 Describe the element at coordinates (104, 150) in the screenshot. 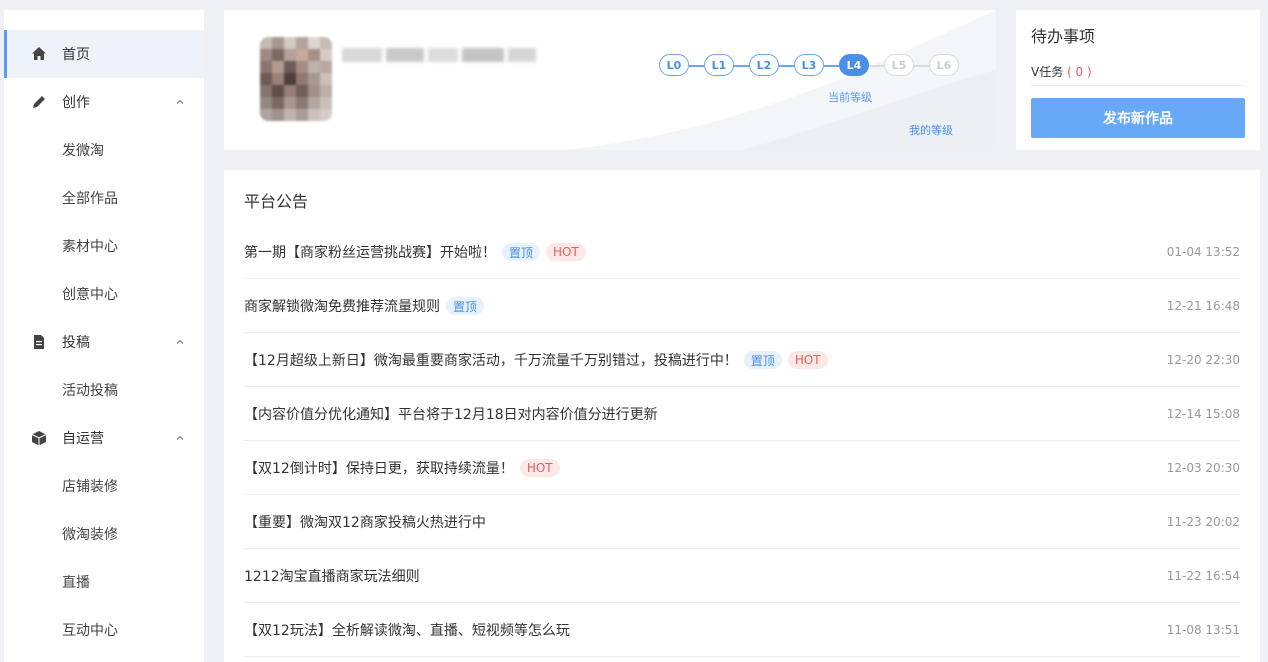

I see `nav-sub-item: 发微淘` at that location.